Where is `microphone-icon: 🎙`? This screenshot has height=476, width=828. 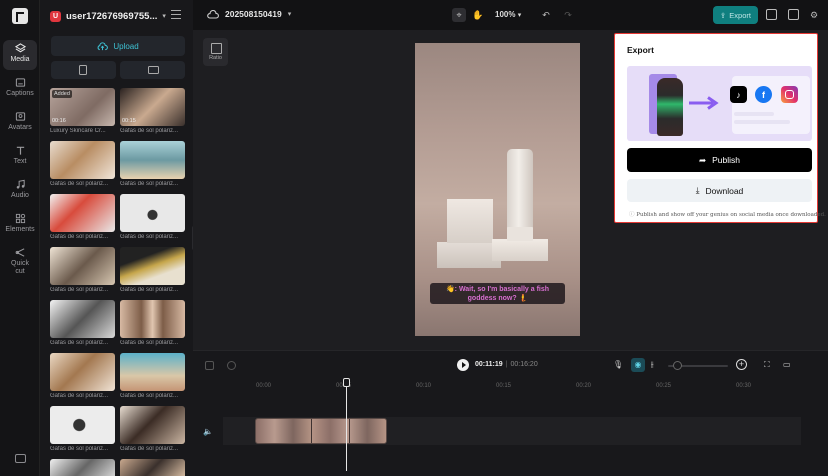
microphone-icon: 🎙 is located at coordinates (618, 365).